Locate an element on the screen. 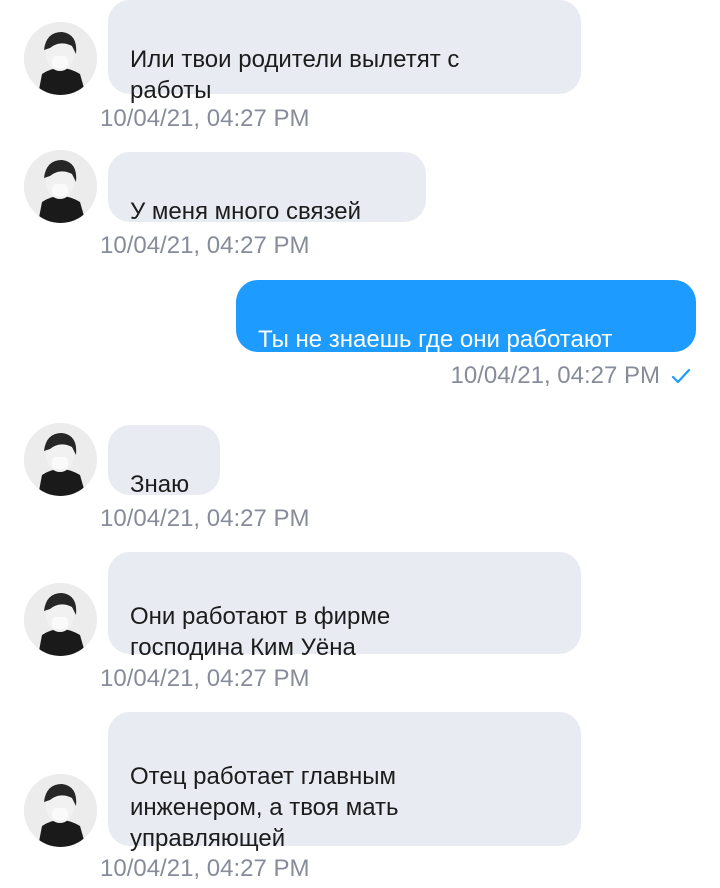 This screenshot has height=888, width=720. message-text: Они работают в фирме господина Ким Уёна is located at coordinates (260, 632).